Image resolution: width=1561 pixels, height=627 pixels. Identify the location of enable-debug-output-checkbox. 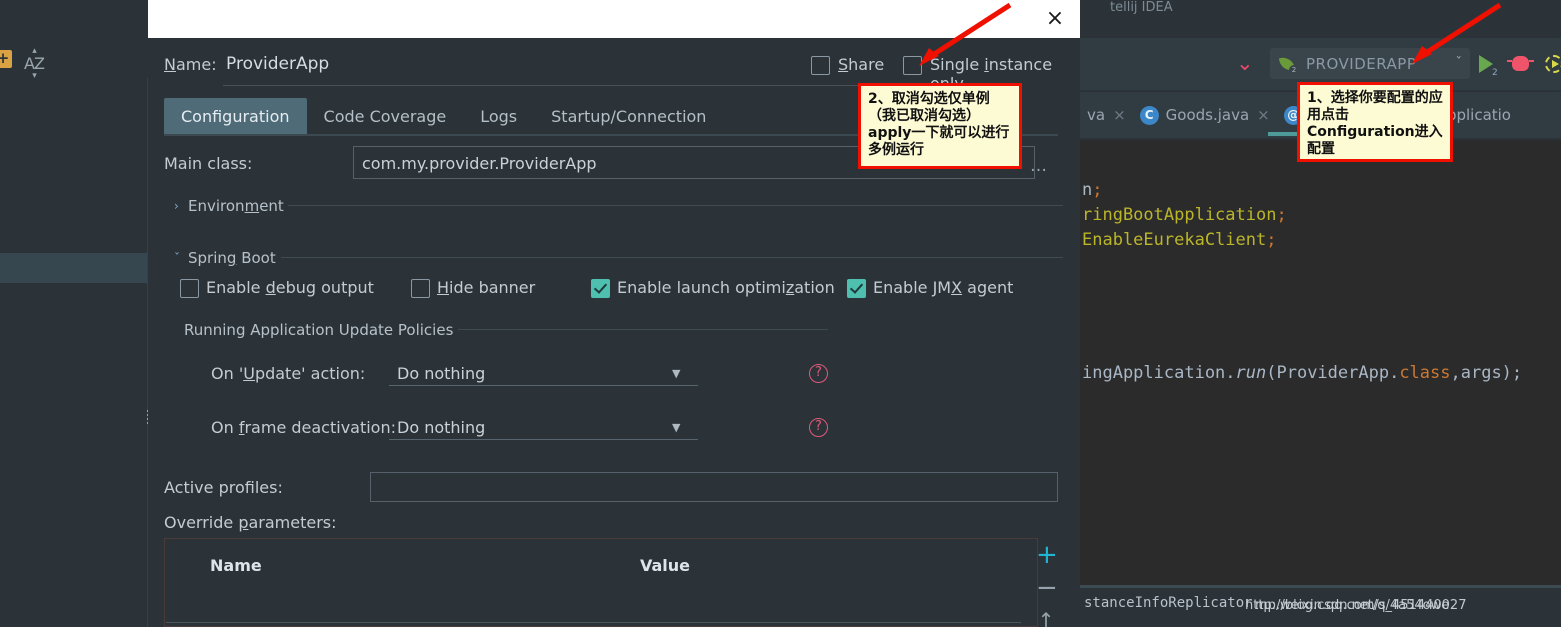
(189, 288).